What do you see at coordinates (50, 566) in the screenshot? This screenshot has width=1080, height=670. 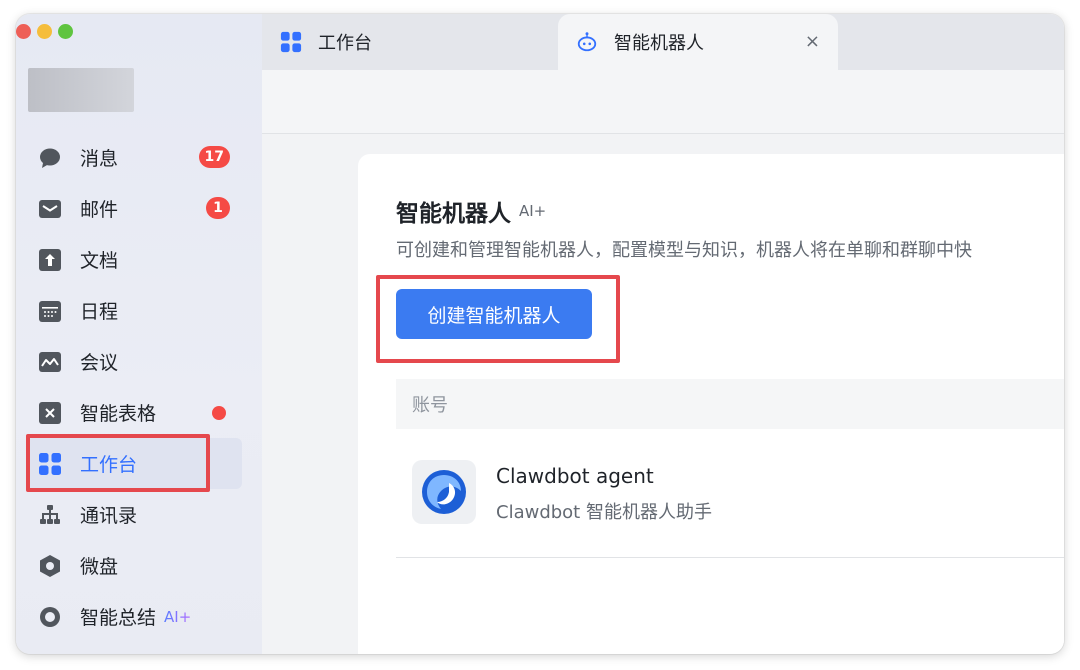 I see `drive-icon` at bounding box center [50, 566].